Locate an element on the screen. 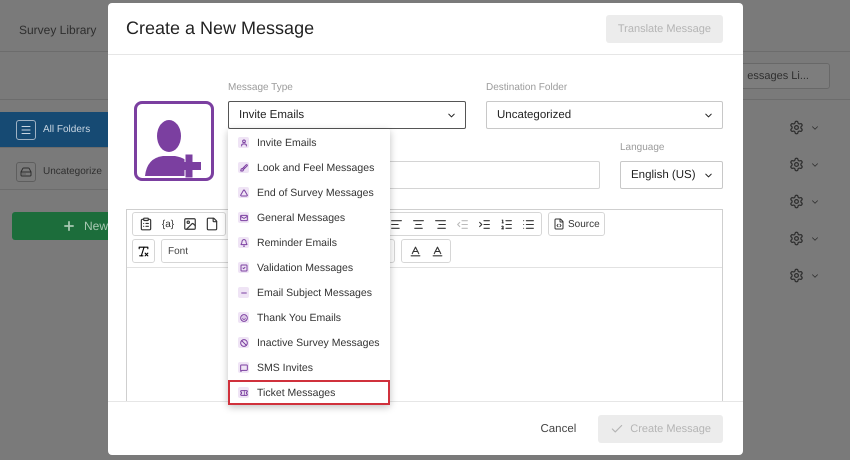  source-button: Source is located at coordinates (576, 224).